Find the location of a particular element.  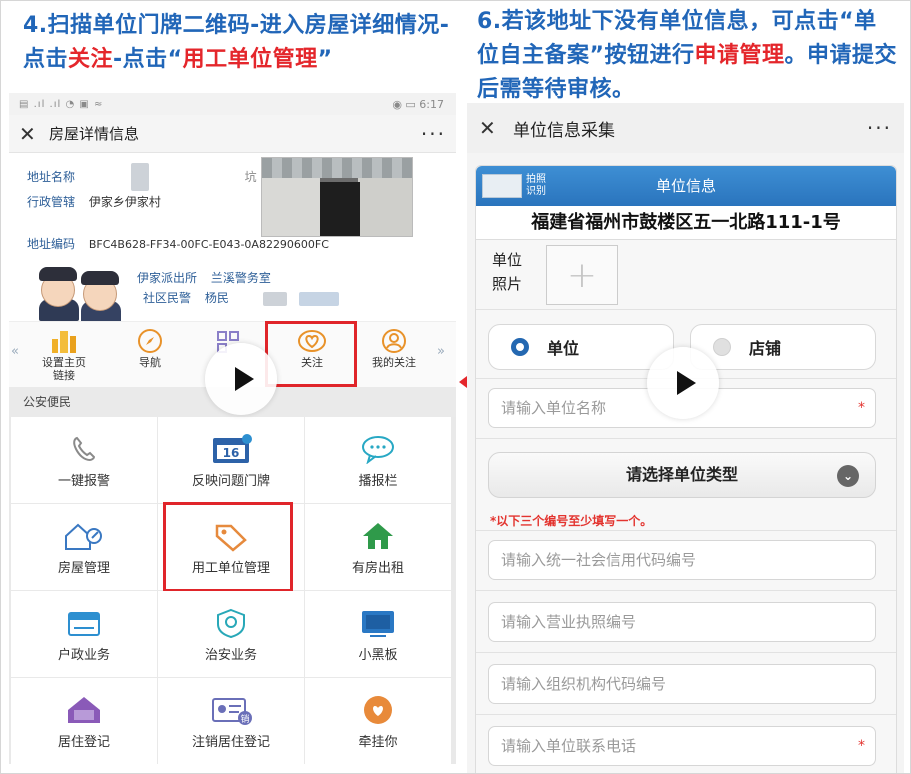

grid-item-care: 牵挂你 is located at coordinates (378, 721).